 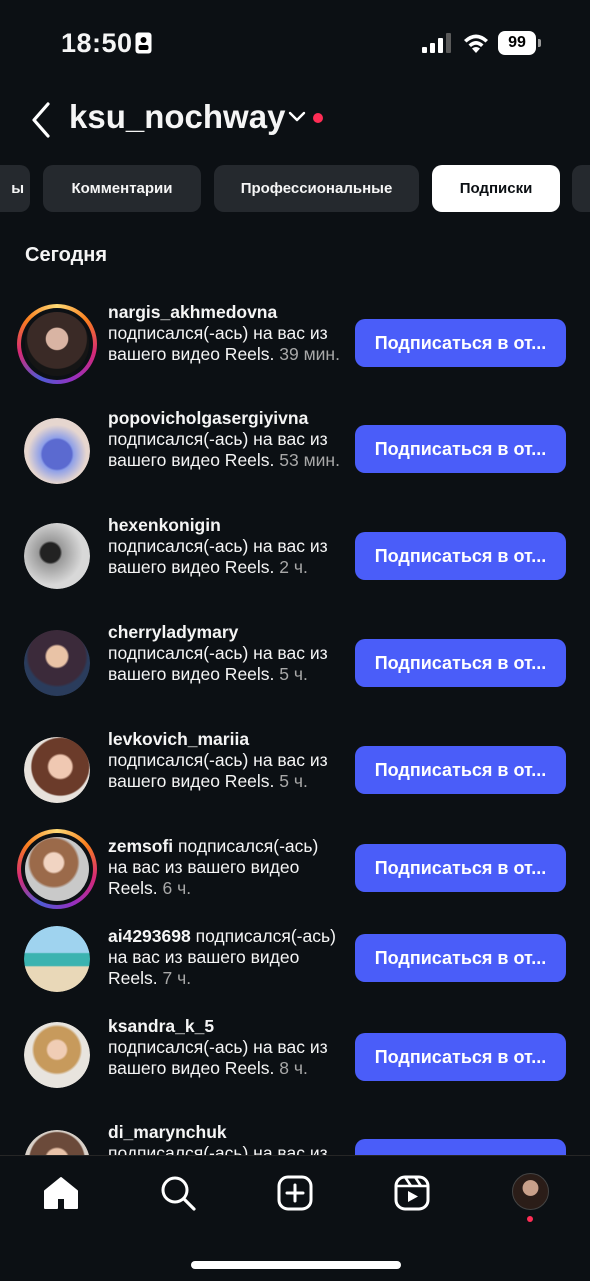 I want to click on timestamp: 7 ч., so click(x=177, y=978).